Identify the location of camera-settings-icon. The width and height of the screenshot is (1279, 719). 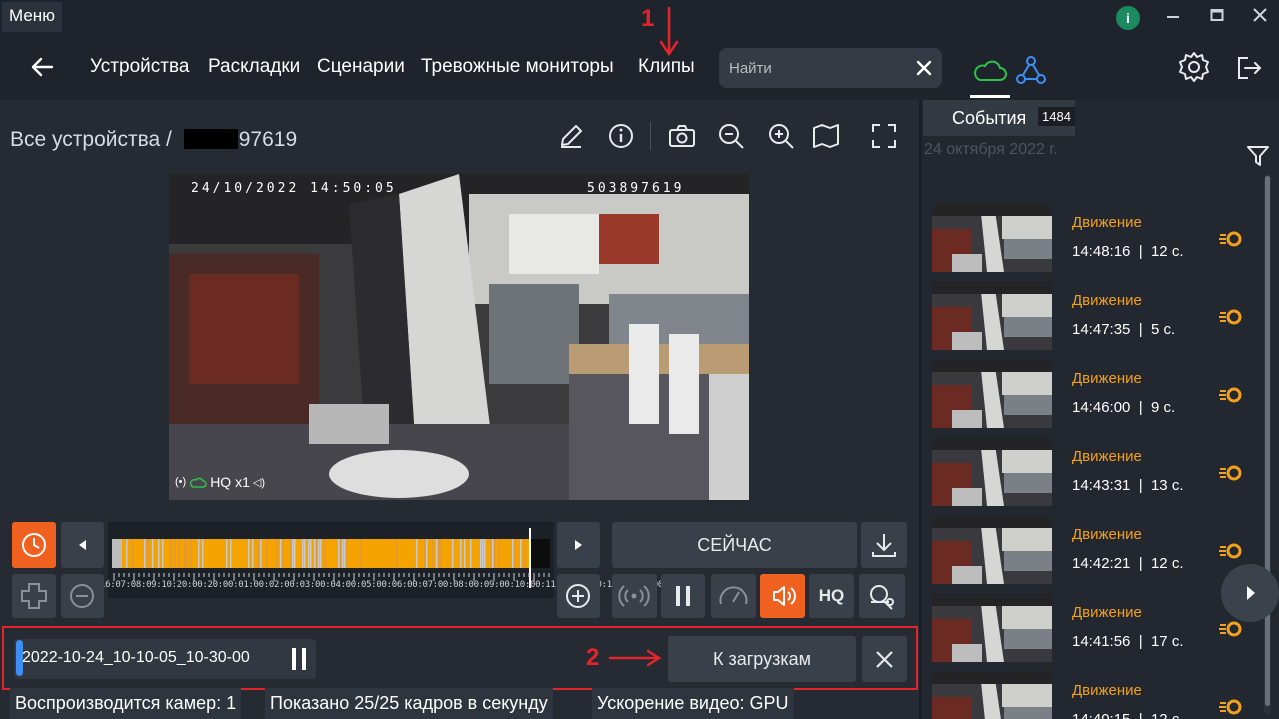
(882, 597).